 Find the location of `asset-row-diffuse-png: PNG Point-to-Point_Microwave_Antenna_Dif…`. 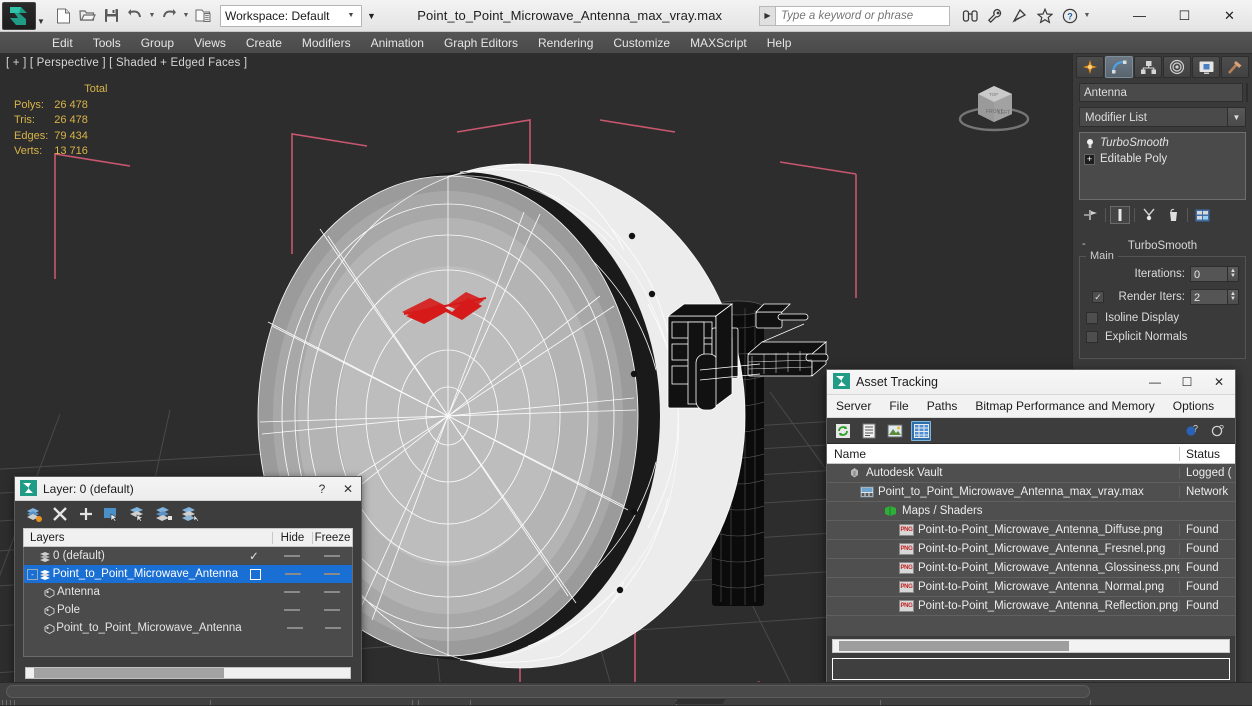

asset-row-diffuse-png: PNG Point-to-Point_Microwave_Antenna_Dif… is located at coordinates (1031, 530).